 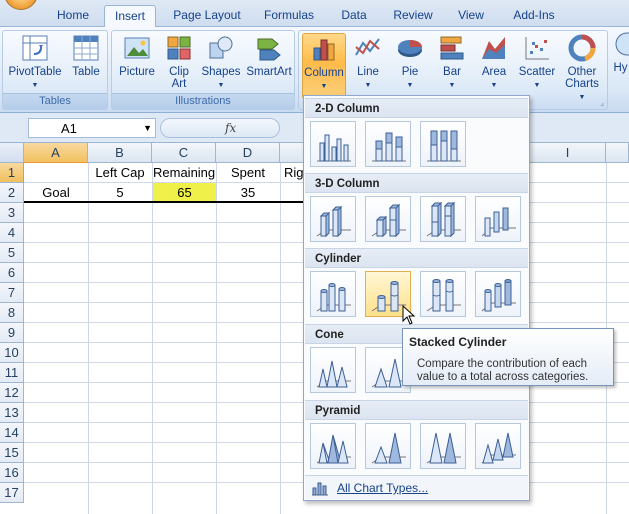 I want to click on 100-stacked-column-icon, so click(x=444, y=146).